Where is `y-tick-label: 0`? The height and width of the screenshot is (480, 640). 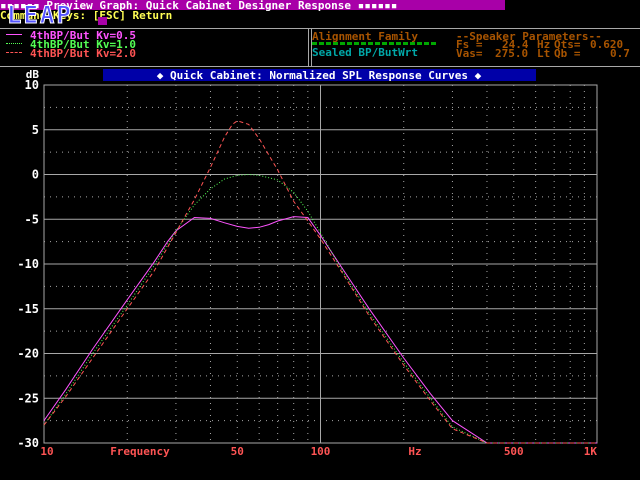
y-tick-label: 0 is located at coordinates (35, 175).